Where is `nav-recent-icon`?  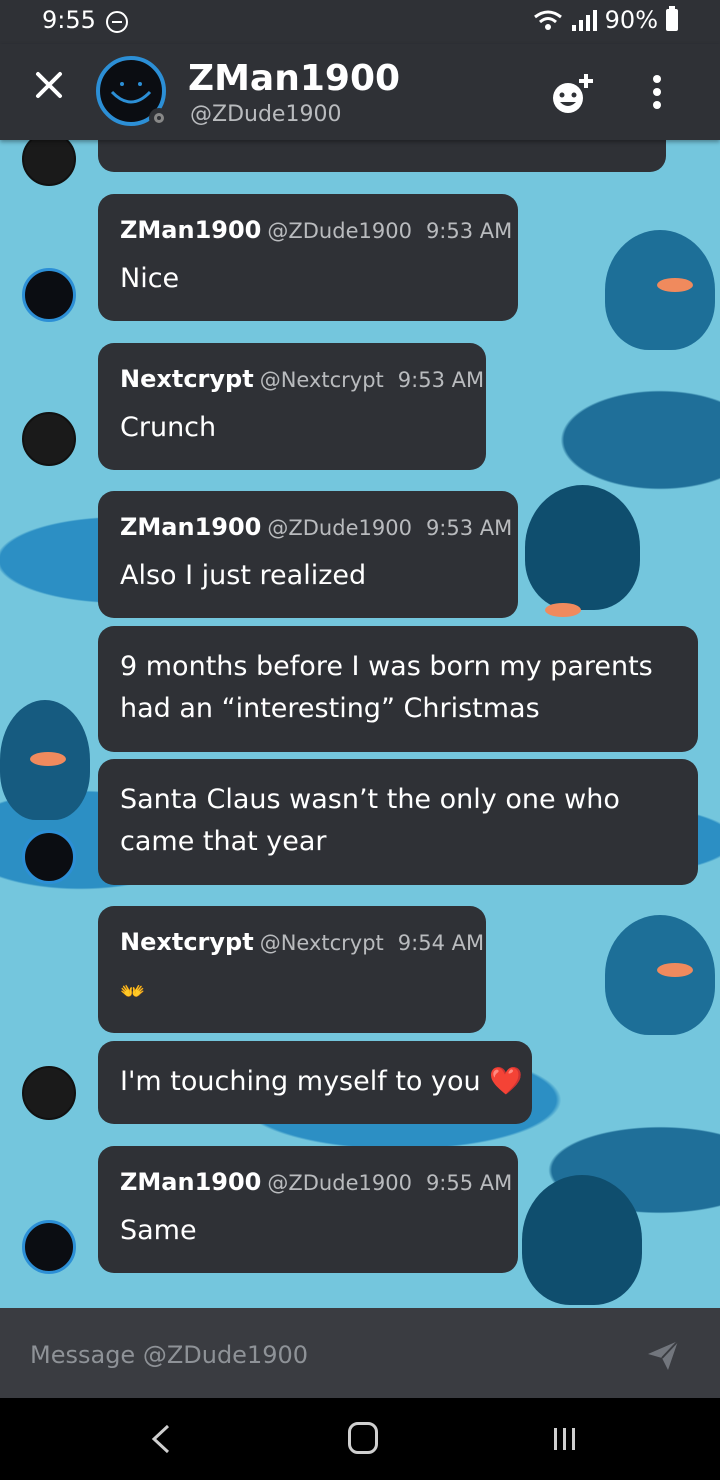
nav-recent-icon is located at coordinates (565, 1439).